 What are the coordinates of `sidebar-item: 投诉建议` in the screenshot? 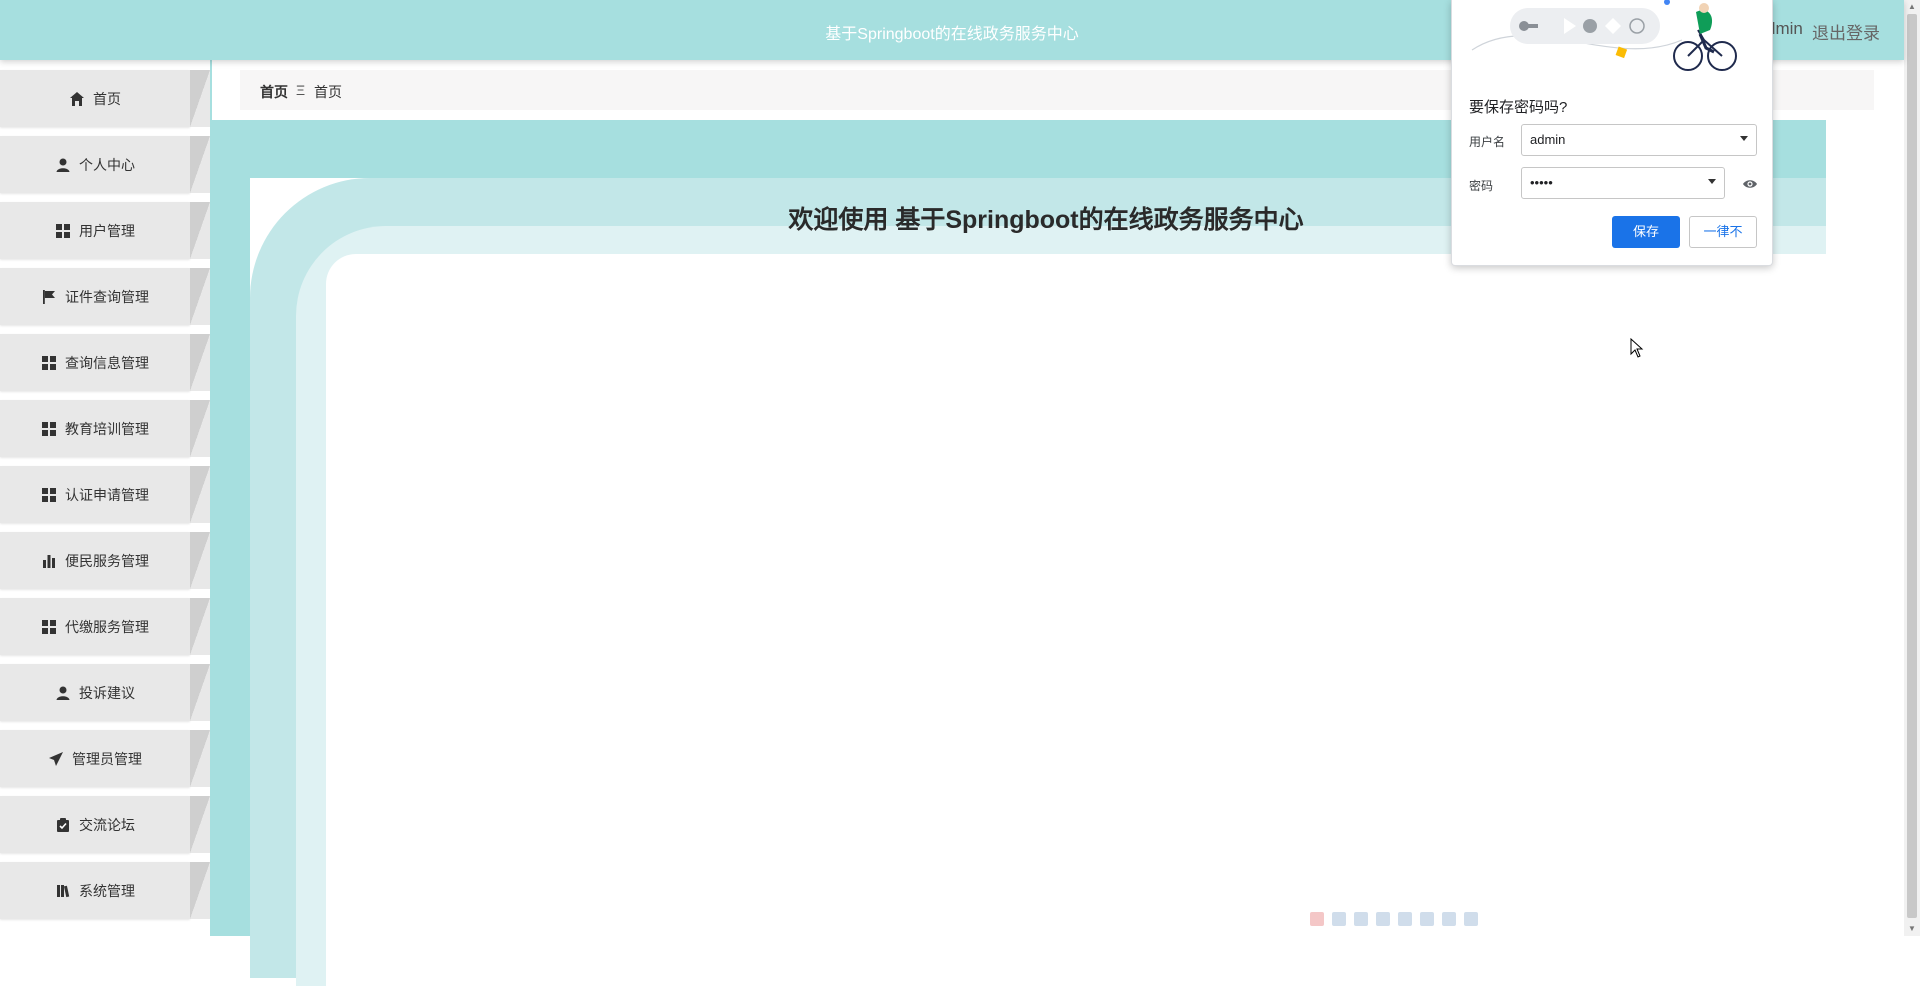 It's located at (105, 692).